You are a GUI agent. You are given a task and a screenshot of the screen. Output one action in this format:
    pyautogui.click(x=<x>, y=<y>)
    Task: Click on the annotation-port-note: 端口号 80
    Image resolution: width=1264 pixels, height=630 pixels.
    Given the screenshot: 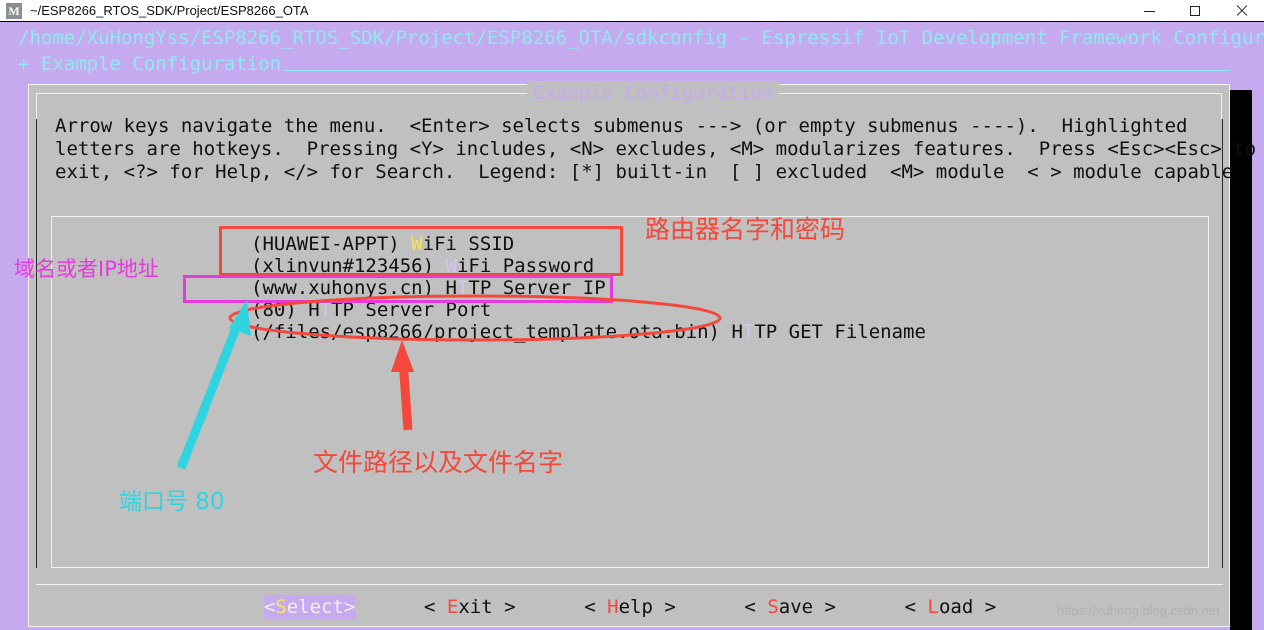 What is the action you would take?
    pyautogui.click(x=172, y=502)
    